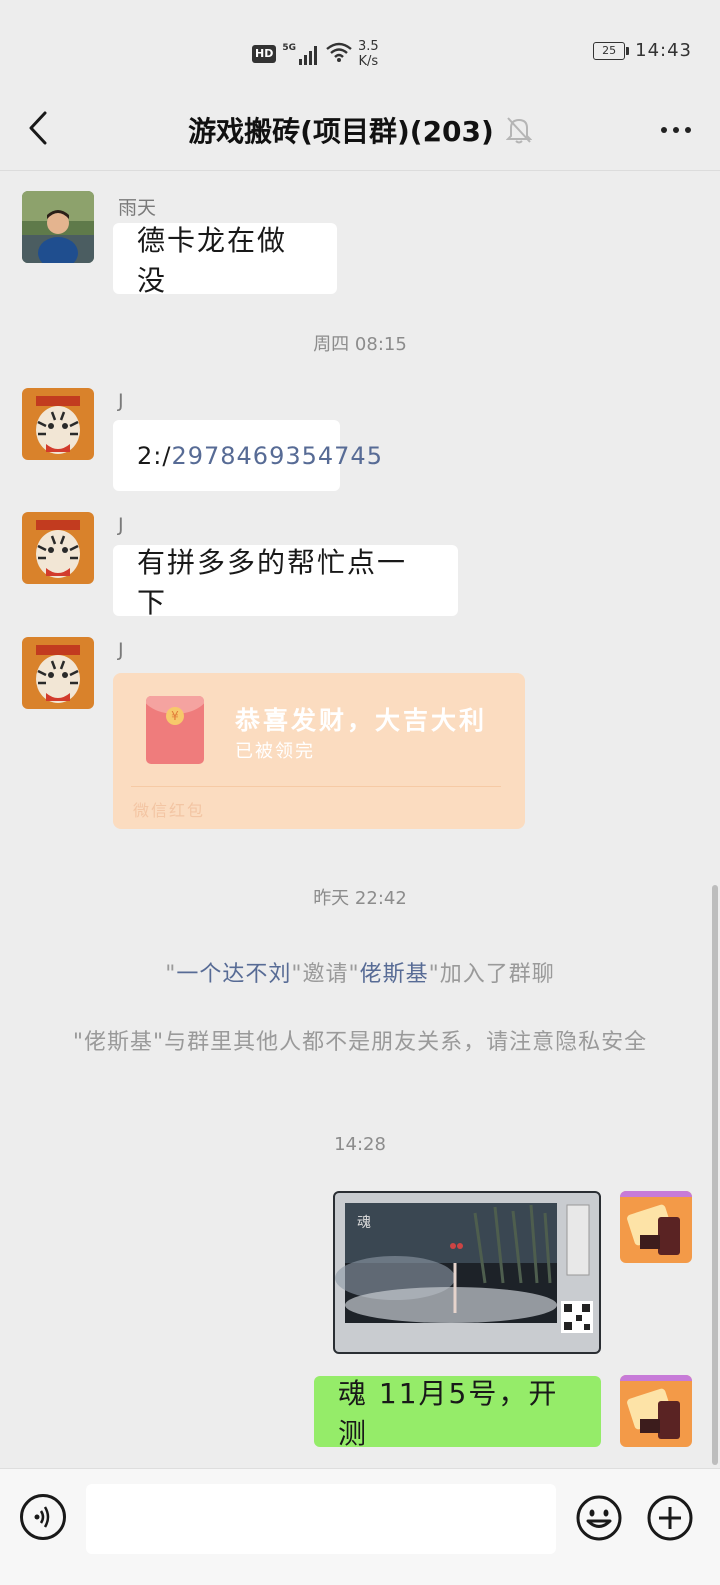 The height and width of the screenshot is (1585, 720). I want to click on signal-type: 5G, so click(289, 48).